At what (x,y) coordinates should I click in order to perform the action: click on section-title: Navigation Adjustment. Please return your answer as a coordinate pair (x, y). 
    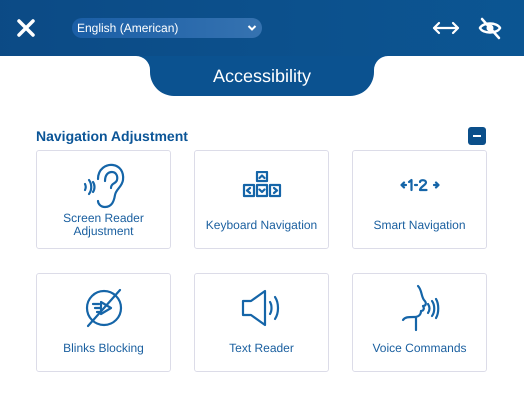
    Looking at the image, I should click on (112, 136).